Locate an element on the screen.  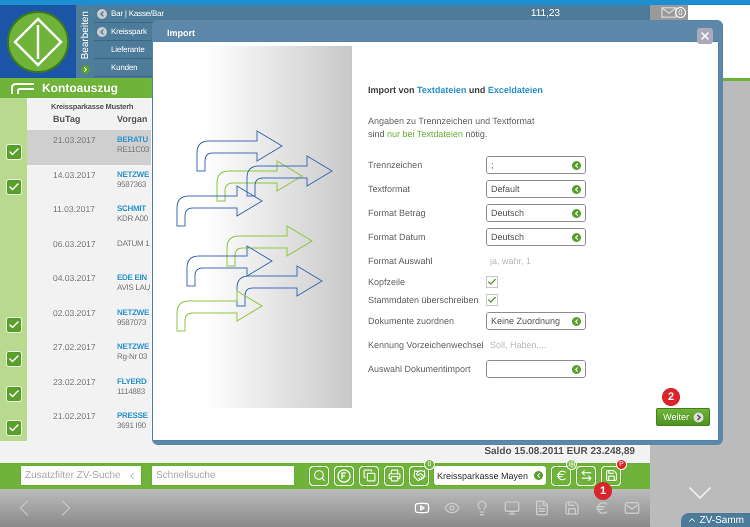
entry-detail: 9587363 is located at coordinates (132, 184).